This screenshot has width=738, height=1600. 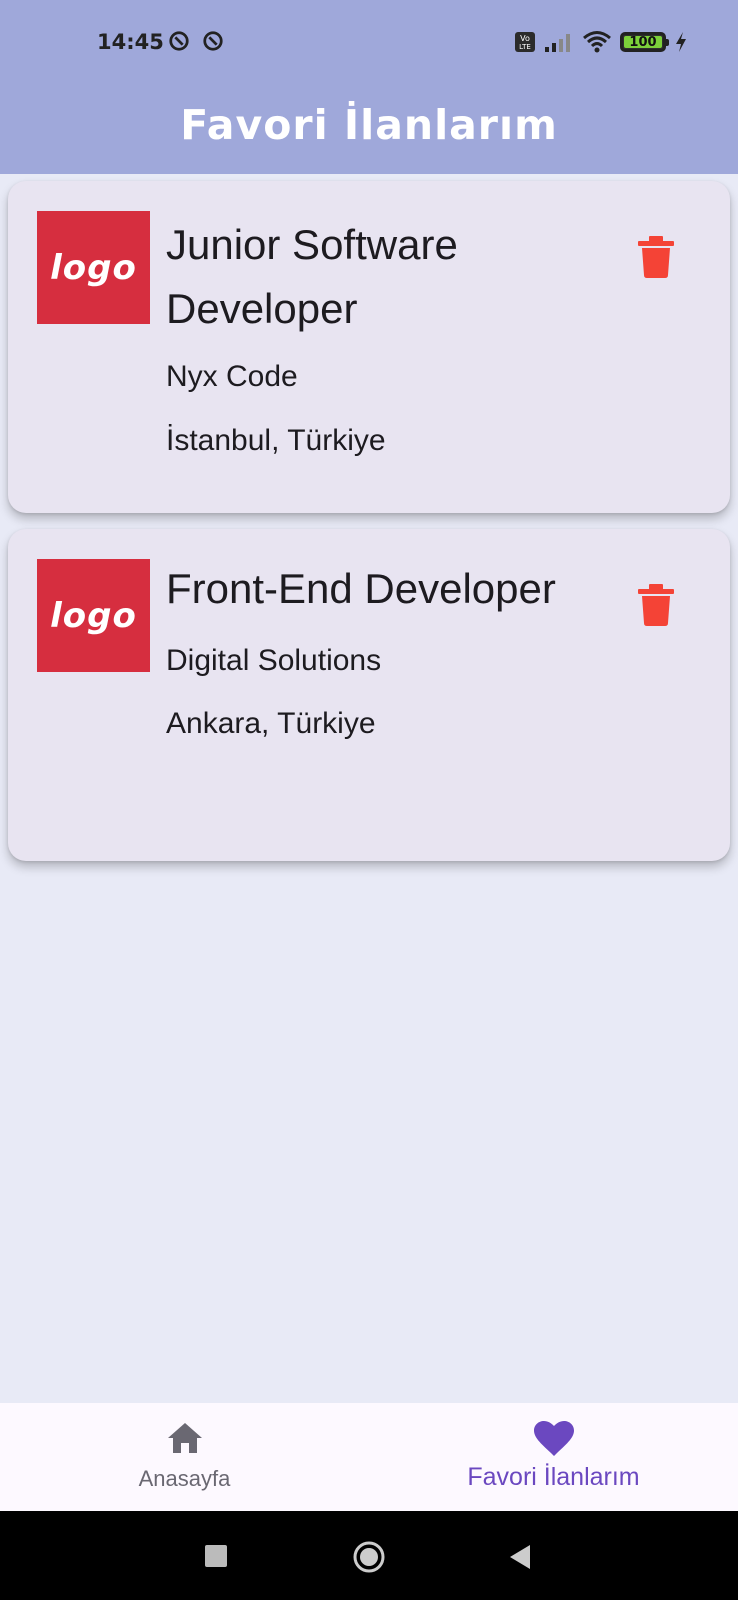 I want to click on battery-nub, so click(x=667, y=42).